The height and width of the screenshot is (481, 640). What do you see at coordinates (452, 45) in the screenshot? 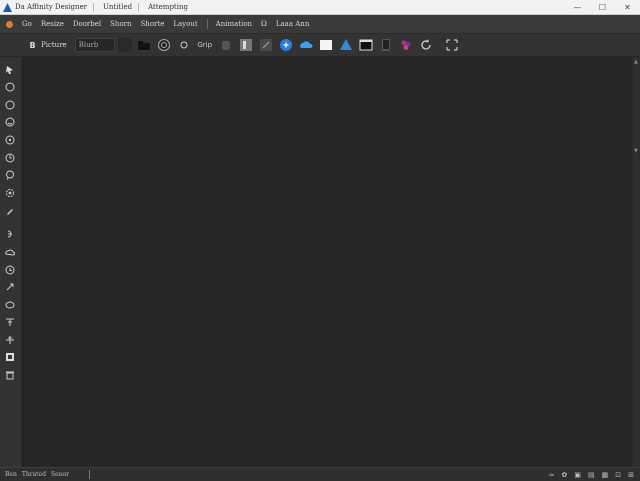
I see `arrange-icon` at bounding box center [452, 45].